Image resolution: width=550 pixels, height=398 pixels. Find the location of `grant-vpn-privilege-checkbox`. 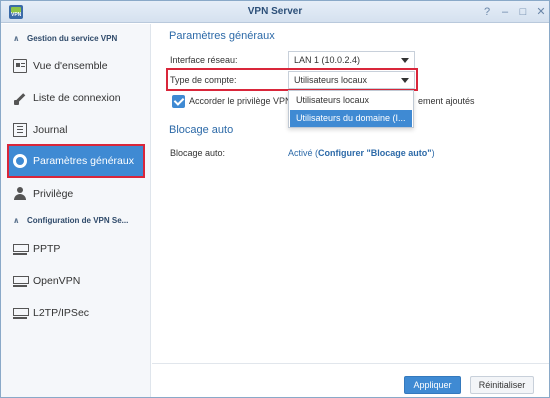

grant-vpn-privilege-checkbox is located at coordinates (178, 101).